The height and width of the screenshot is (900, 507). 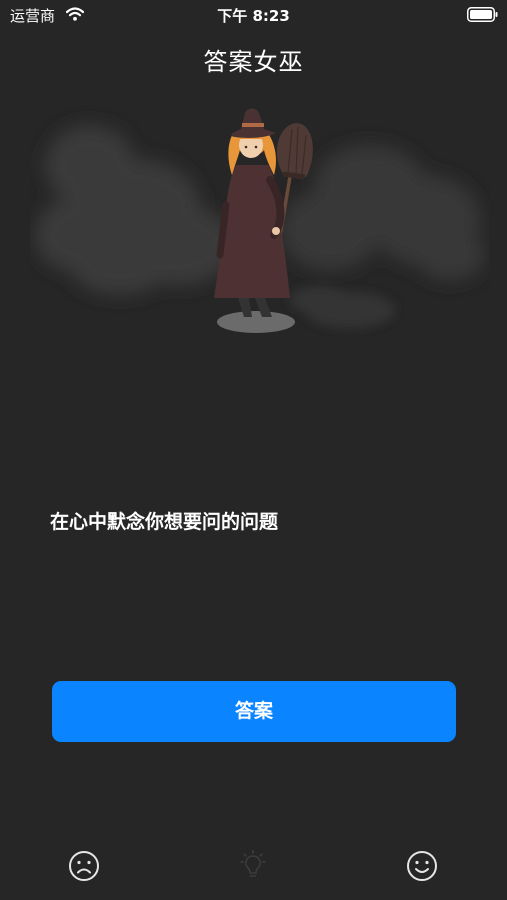 What do you see at coordinates (254, 711) in the screenshot?
I see `answer-button: 答案` at bounding box center [254, 711].